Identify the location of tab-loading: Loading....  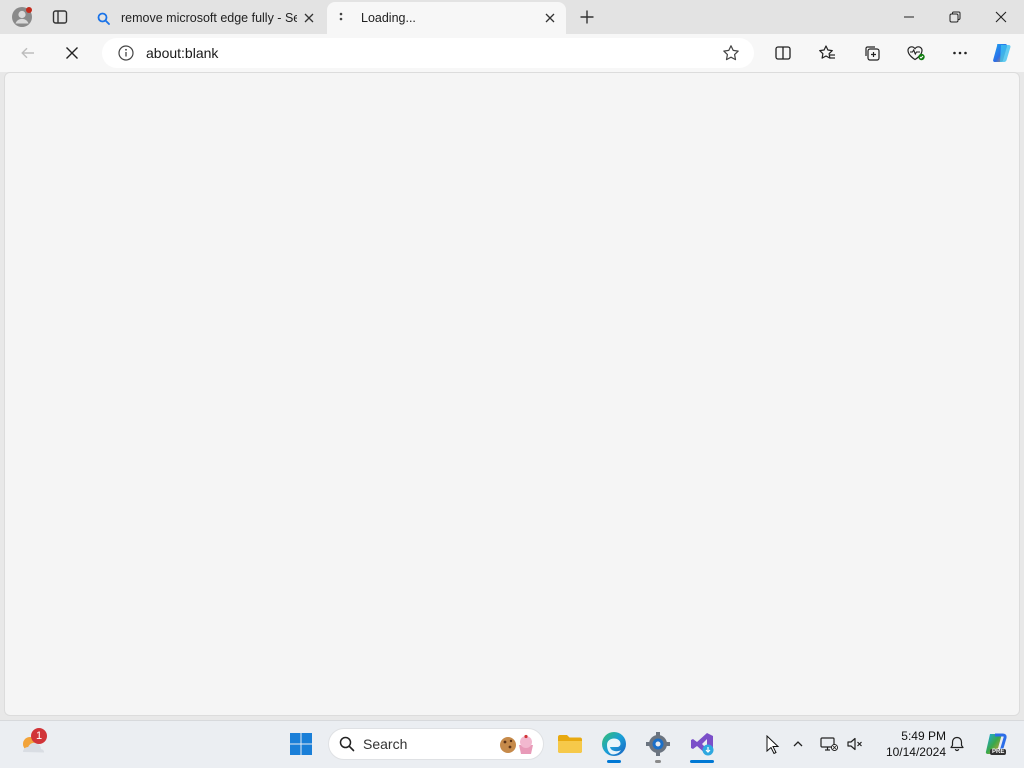
(446, 18).